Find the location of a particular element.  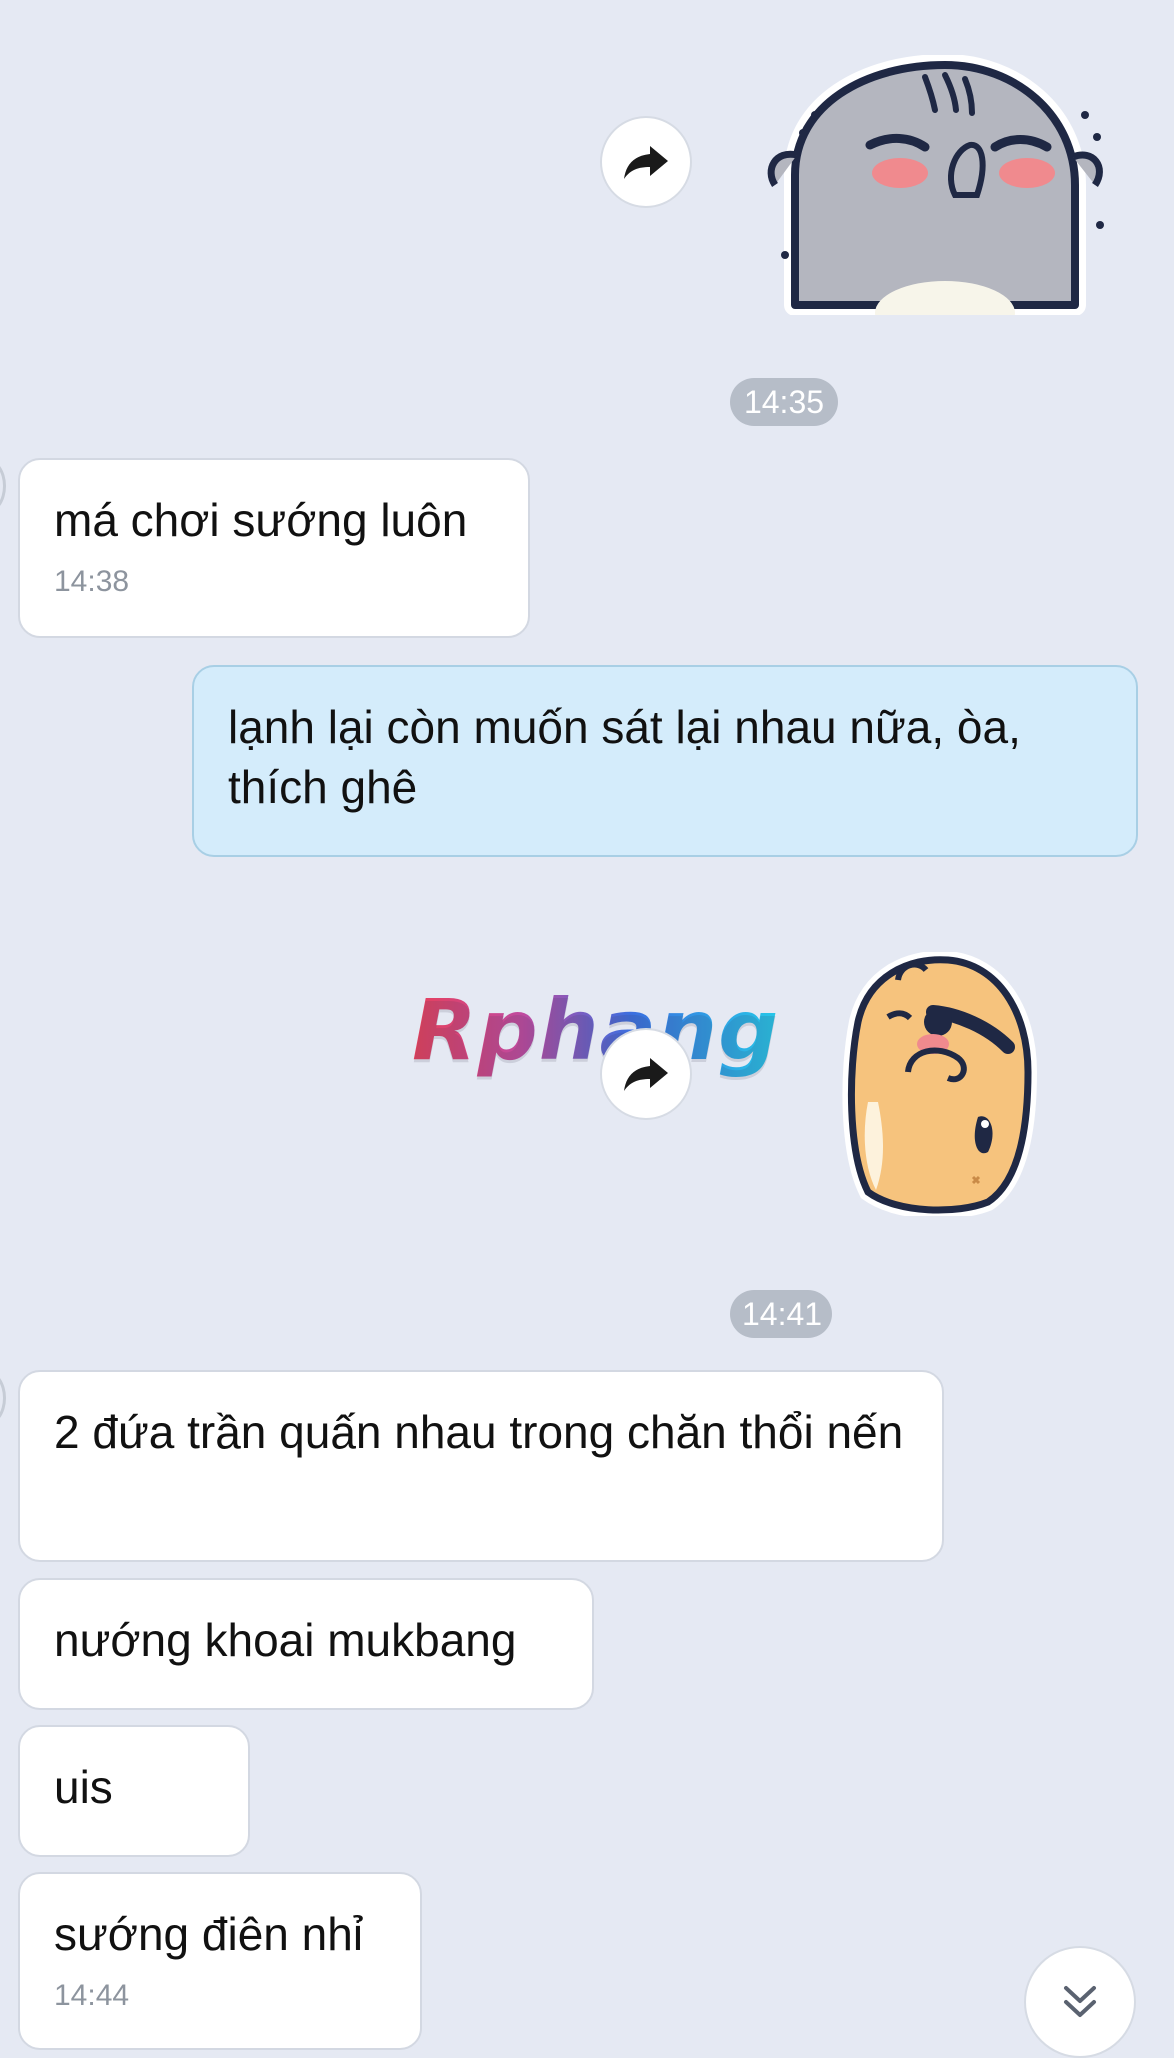

message-text: sướng điên nhỉ is located at coordinates (209, 1934).